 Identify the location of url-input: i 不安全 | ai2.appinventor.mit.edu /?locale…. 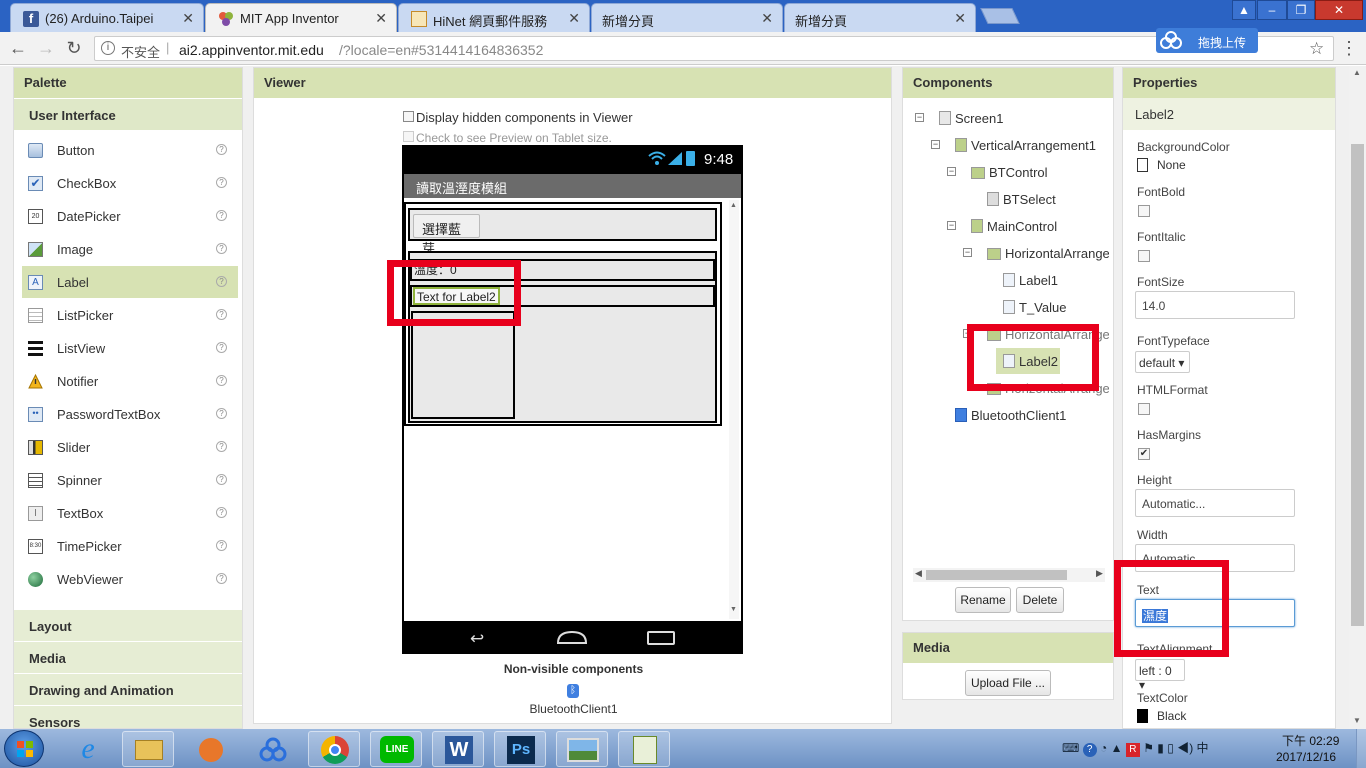
(714, 48).